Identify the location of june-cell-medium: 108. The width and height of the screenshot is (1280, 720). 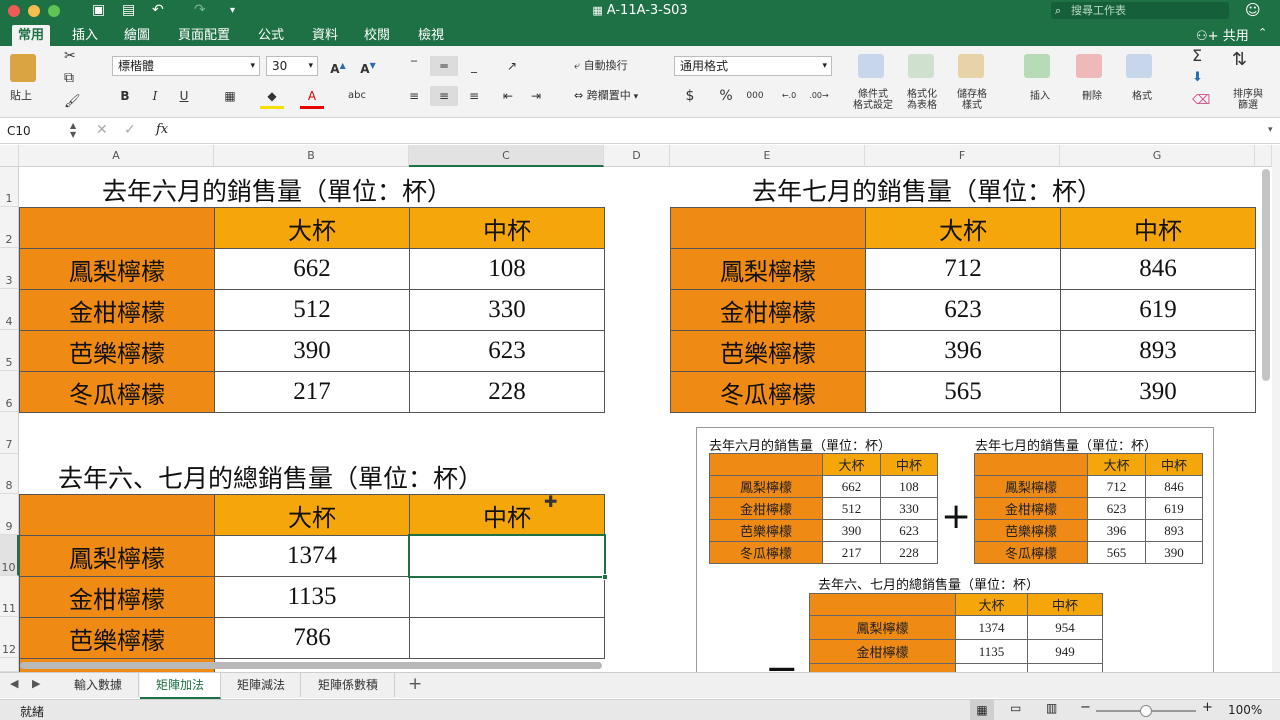
(507, 269).